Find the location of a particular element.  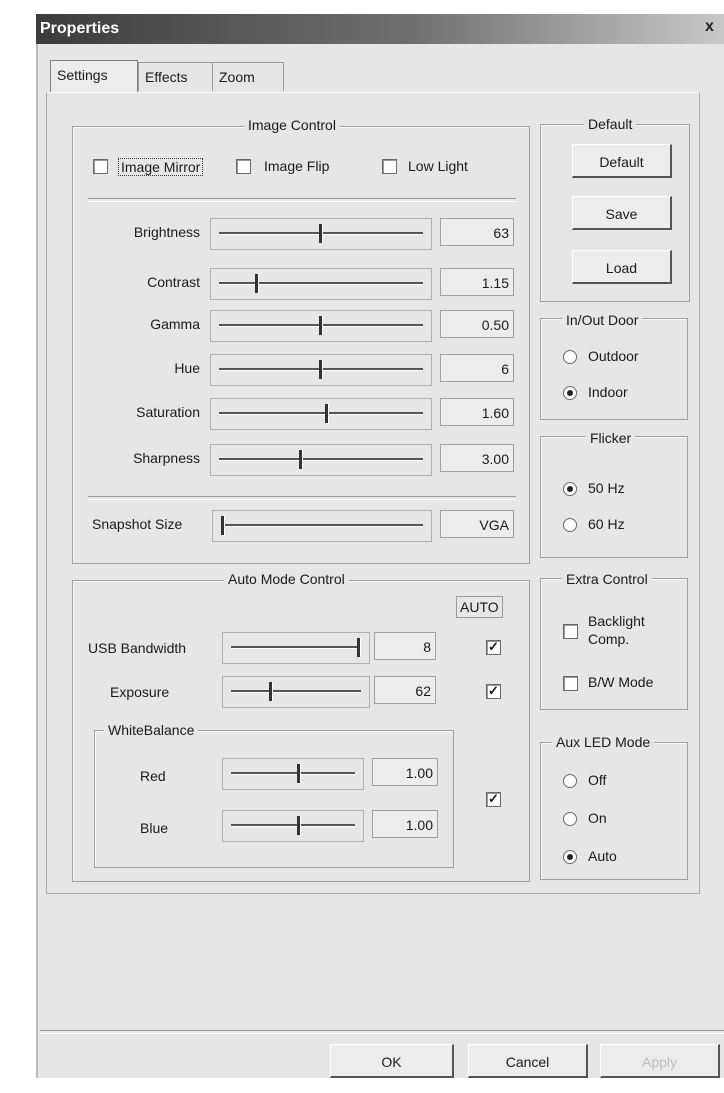

tab-effects: Effects is located at coordinates (176, 76).